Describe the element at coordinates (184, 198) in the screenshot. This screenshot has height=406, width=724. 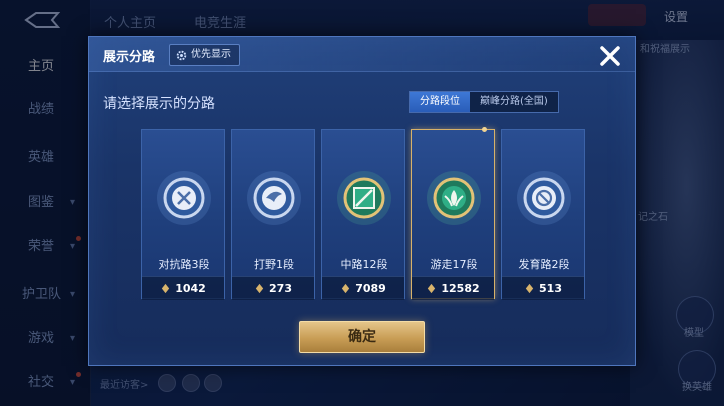
I see `top-lane-emblem-icon` at that location.